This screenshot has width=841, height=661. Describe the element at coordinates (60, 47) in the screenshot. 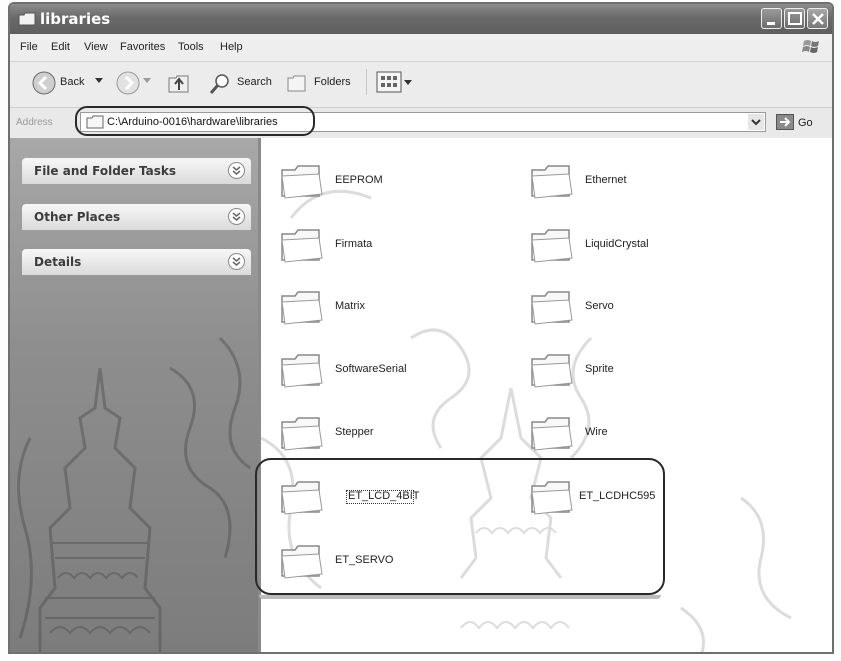

I see `menu-edit: Edit` at that location.